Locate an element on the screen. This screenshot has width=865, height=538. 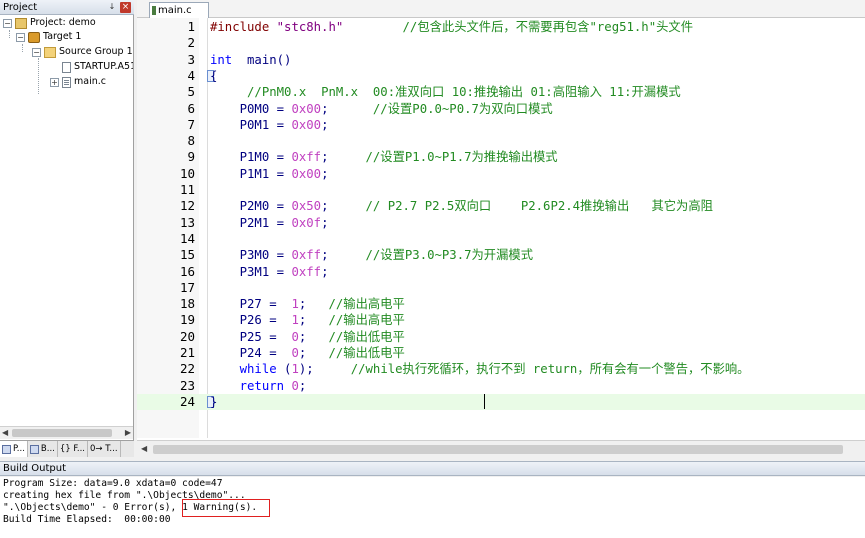
build-output-header: Build Output is located at coordinates (432, 468).